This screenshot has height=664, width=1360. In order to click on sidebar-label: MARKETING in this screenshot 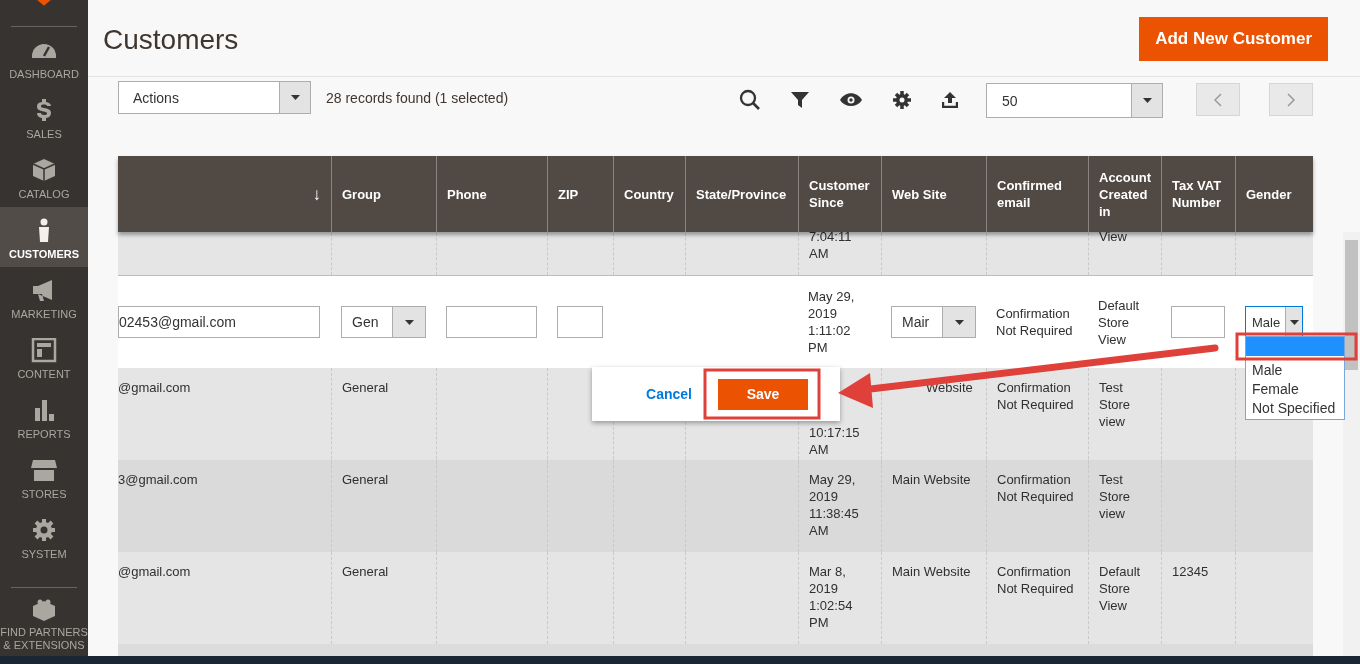, I will do `click(44, 315)`.